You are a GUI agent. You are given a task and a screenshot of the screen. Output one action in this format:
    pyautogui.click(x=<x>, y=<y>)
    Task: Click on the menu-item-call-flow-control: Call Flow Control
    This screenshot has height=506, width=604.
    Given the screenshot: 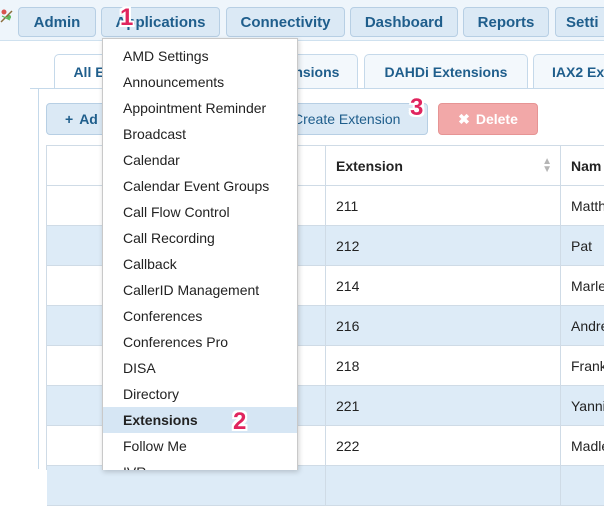 What is the action you would take?
    pyautogui.click(x=200, y=212)
    